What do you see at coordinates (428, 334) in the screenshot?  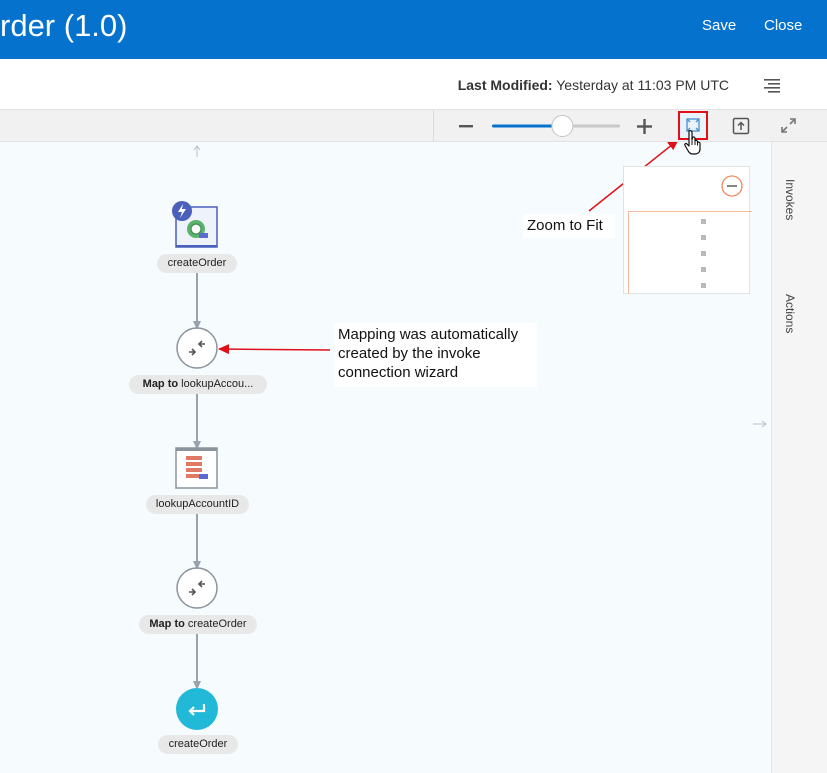 I see `mapping-note-line: Mapping was automatically` at bounding box center [428, 334].